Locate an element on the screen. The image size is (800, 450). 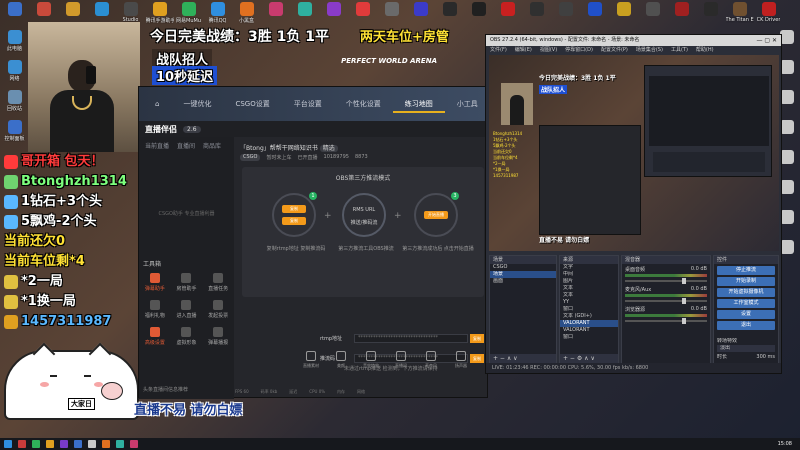
copy-key-button: 复制 is located at coordinates (294, 221).